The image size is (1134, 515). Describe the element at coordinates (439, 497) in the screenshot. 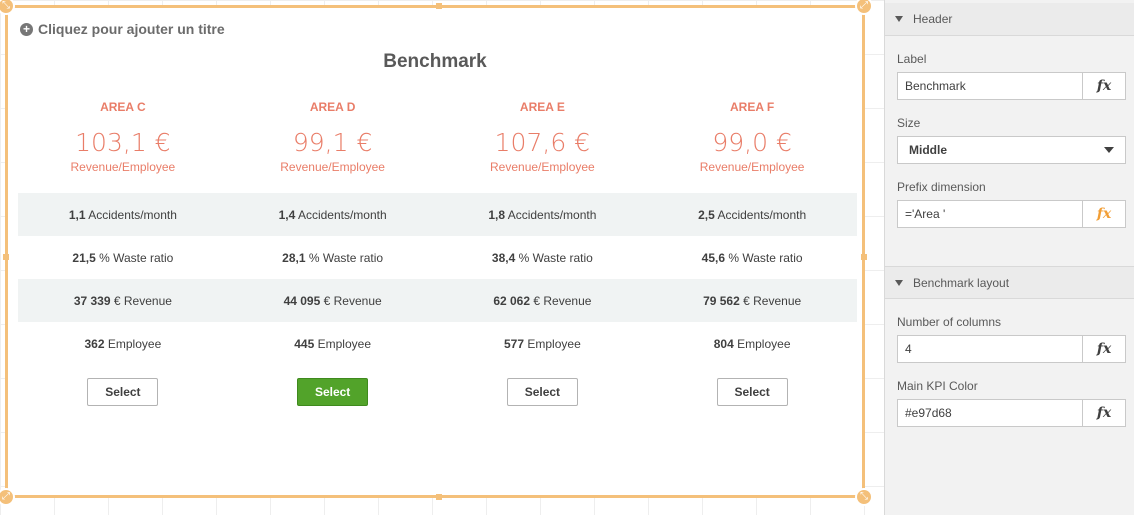

I see `resize-handle-bottom` at that location.